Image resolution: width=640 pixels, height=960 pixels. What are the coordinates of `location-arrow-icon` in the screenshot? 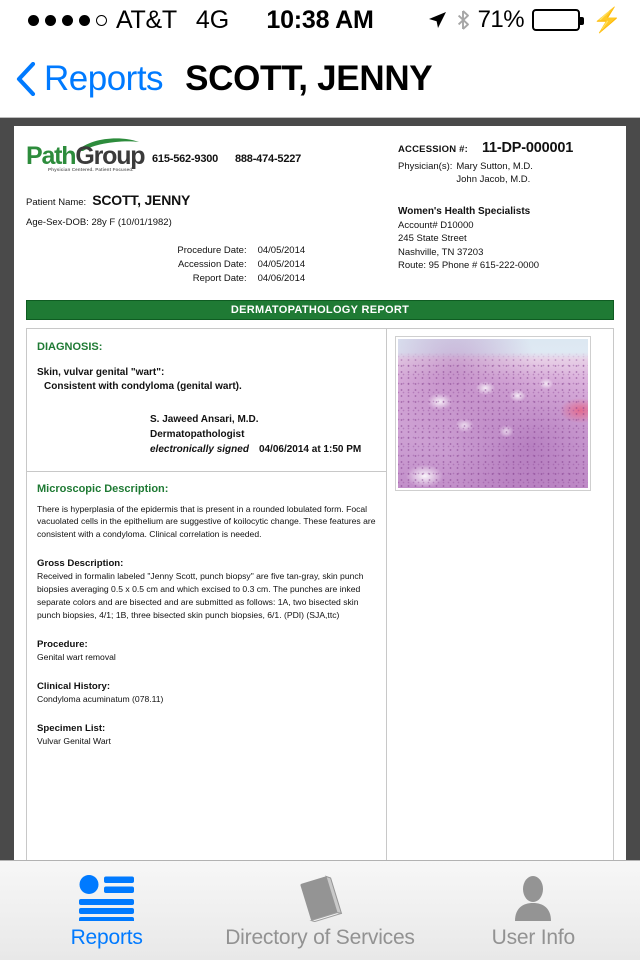 It's located at (437, 20).